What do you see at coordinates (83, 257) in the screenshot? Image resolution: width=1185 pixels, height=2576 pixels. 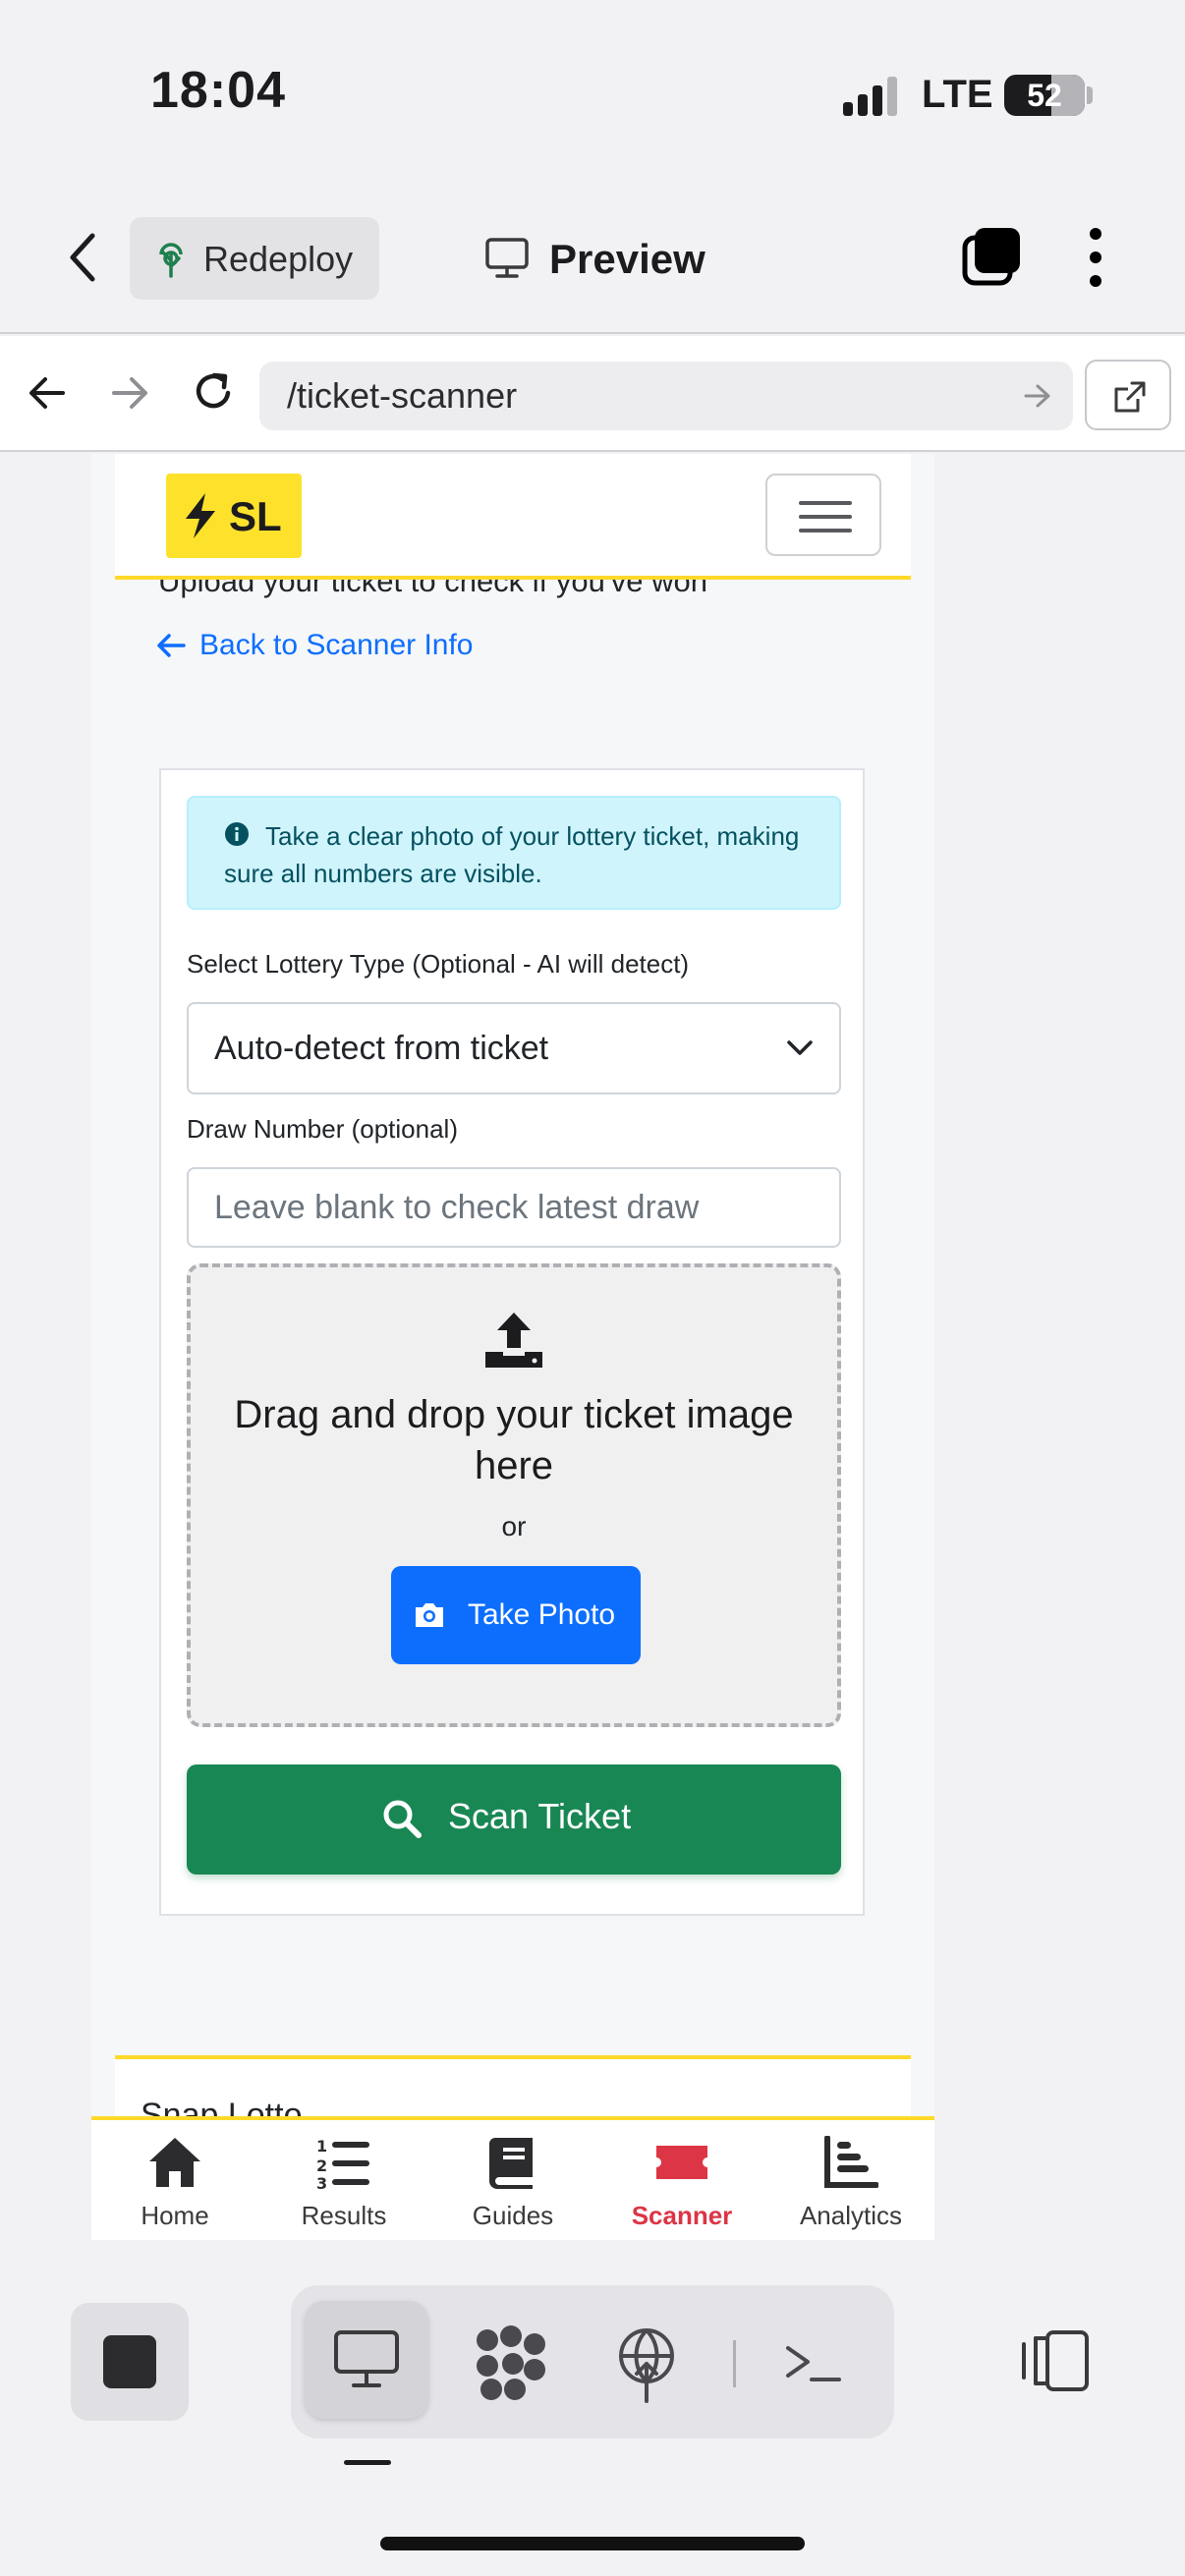 I see `chevron-left-icon` at bounding box center [83, 257].